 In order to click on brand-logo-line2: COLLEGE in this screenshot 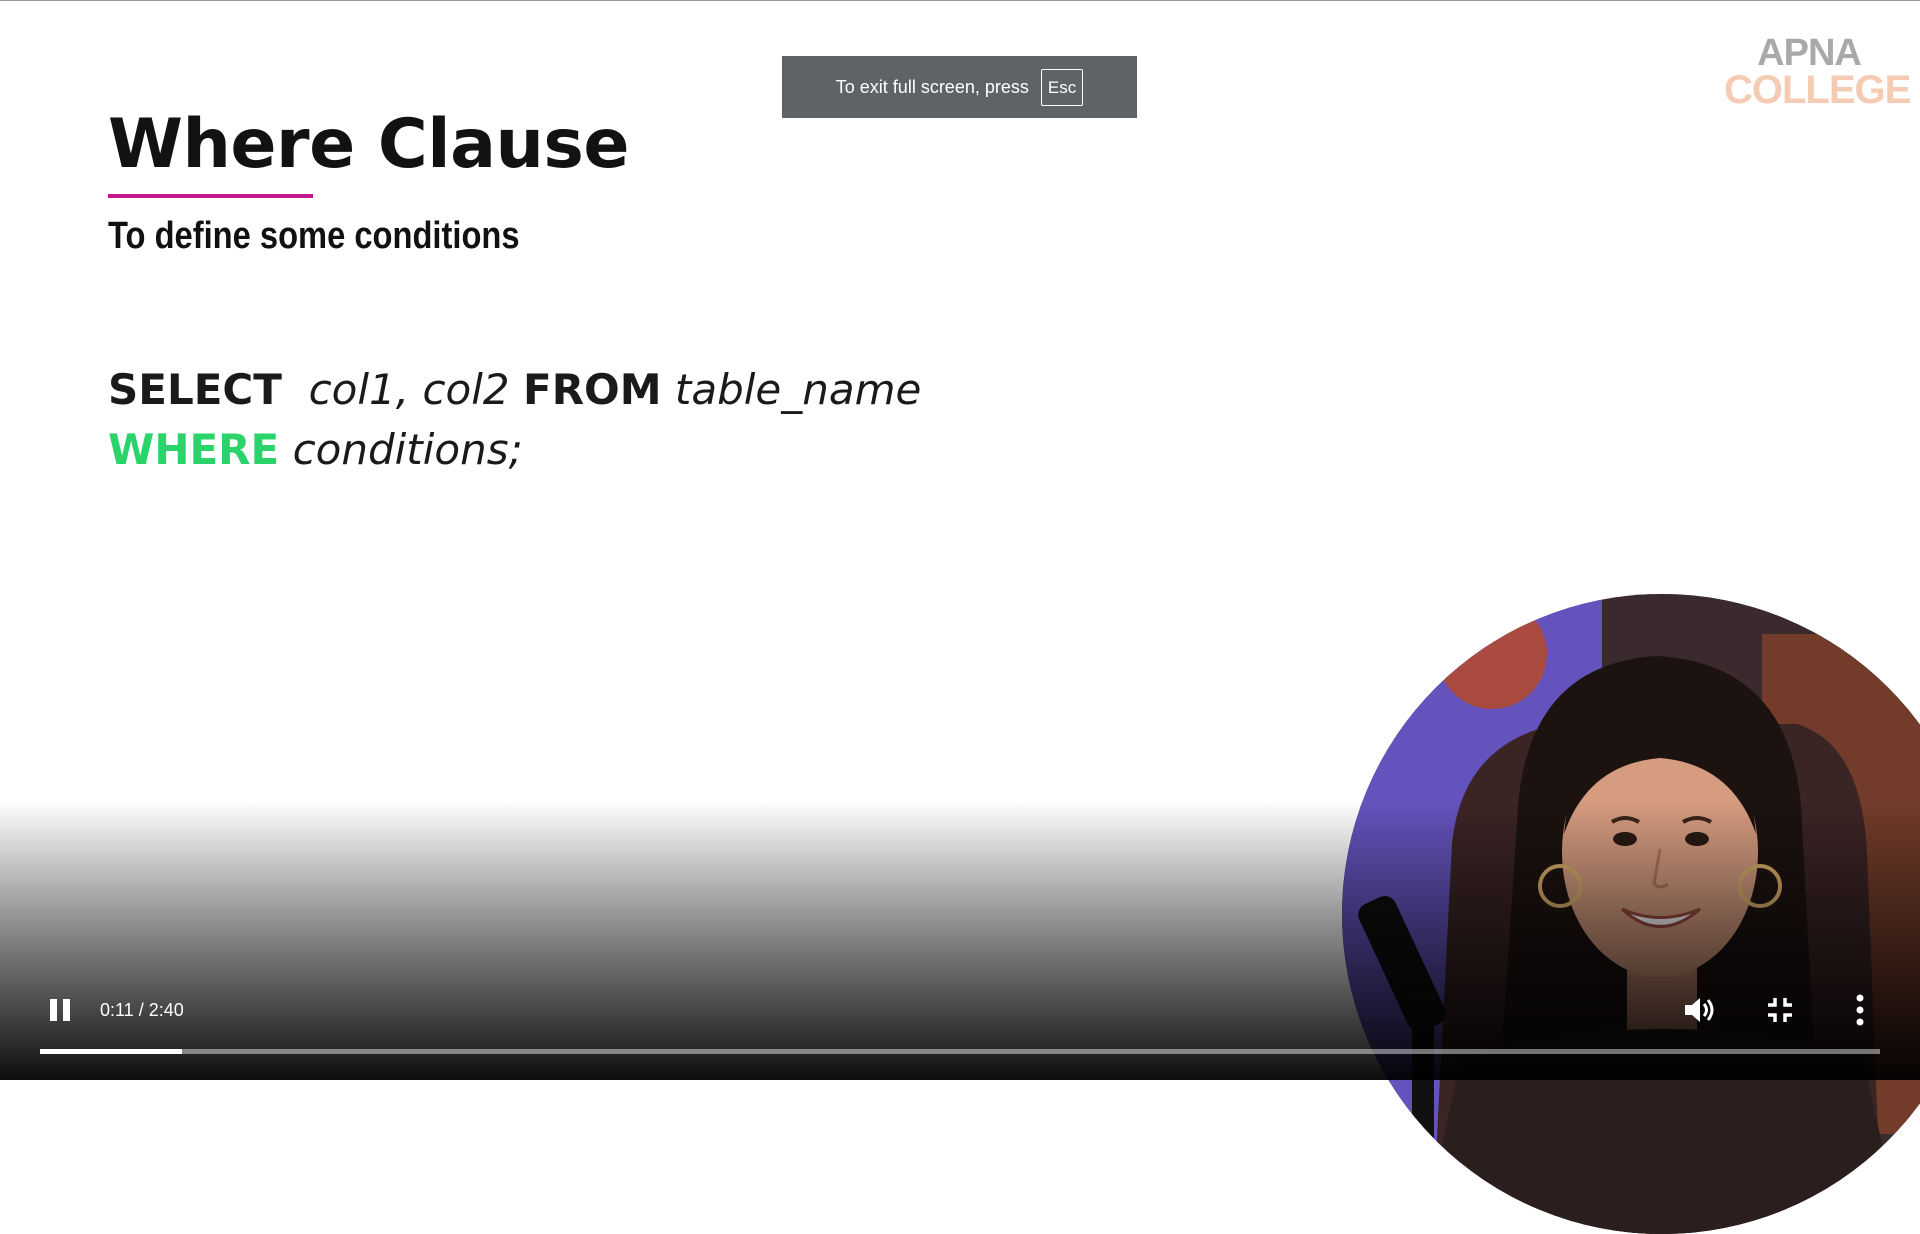, I will do `click(1817, 90)`.